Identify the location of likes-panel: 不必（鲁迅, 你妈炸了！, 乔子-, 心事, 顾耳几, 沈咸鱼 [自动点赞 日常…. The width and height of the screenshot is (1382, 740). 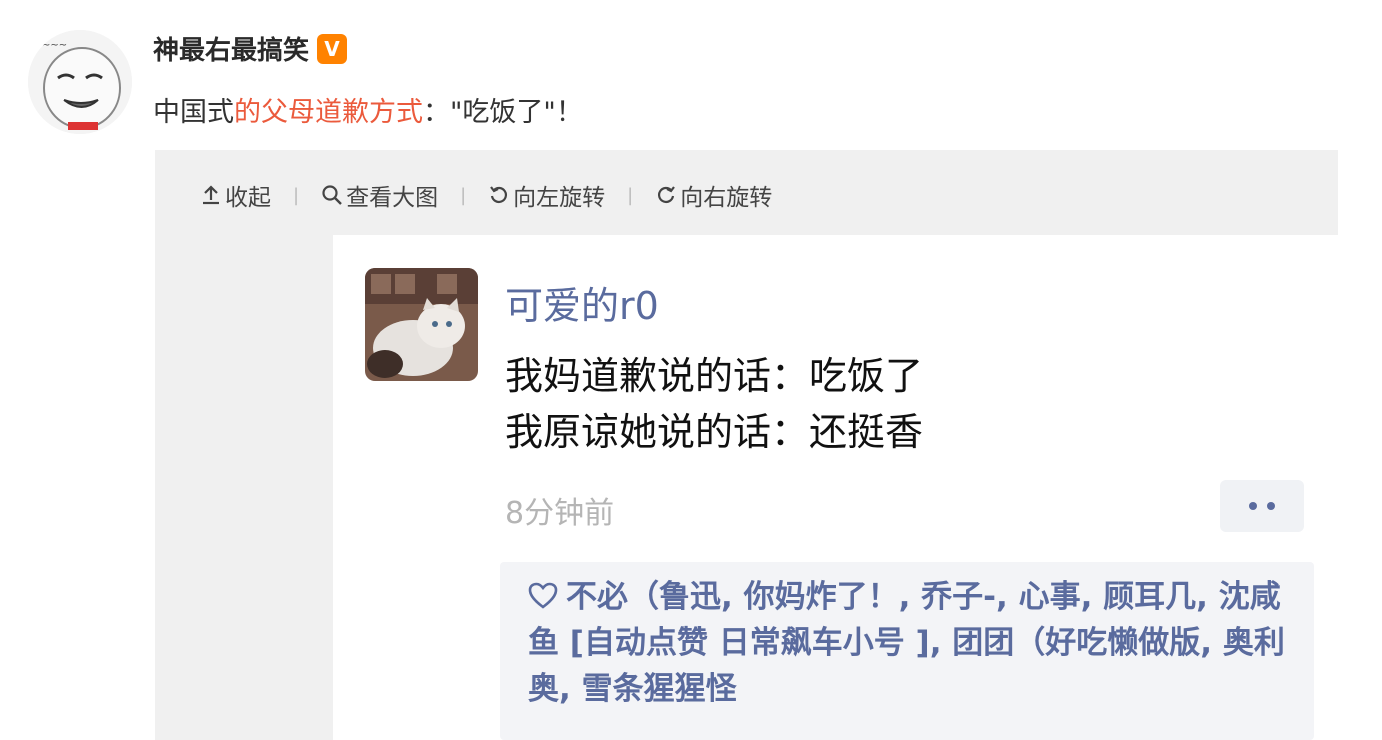
(907, 651).